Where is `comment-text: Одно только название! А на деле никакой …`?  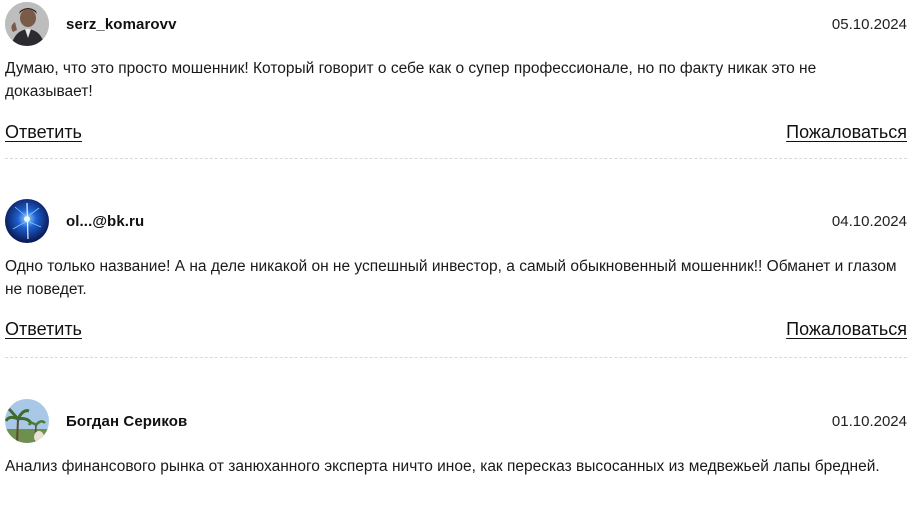
comment-text: Одно только название! А на деле никакой … is located at coordinates (451, 278).